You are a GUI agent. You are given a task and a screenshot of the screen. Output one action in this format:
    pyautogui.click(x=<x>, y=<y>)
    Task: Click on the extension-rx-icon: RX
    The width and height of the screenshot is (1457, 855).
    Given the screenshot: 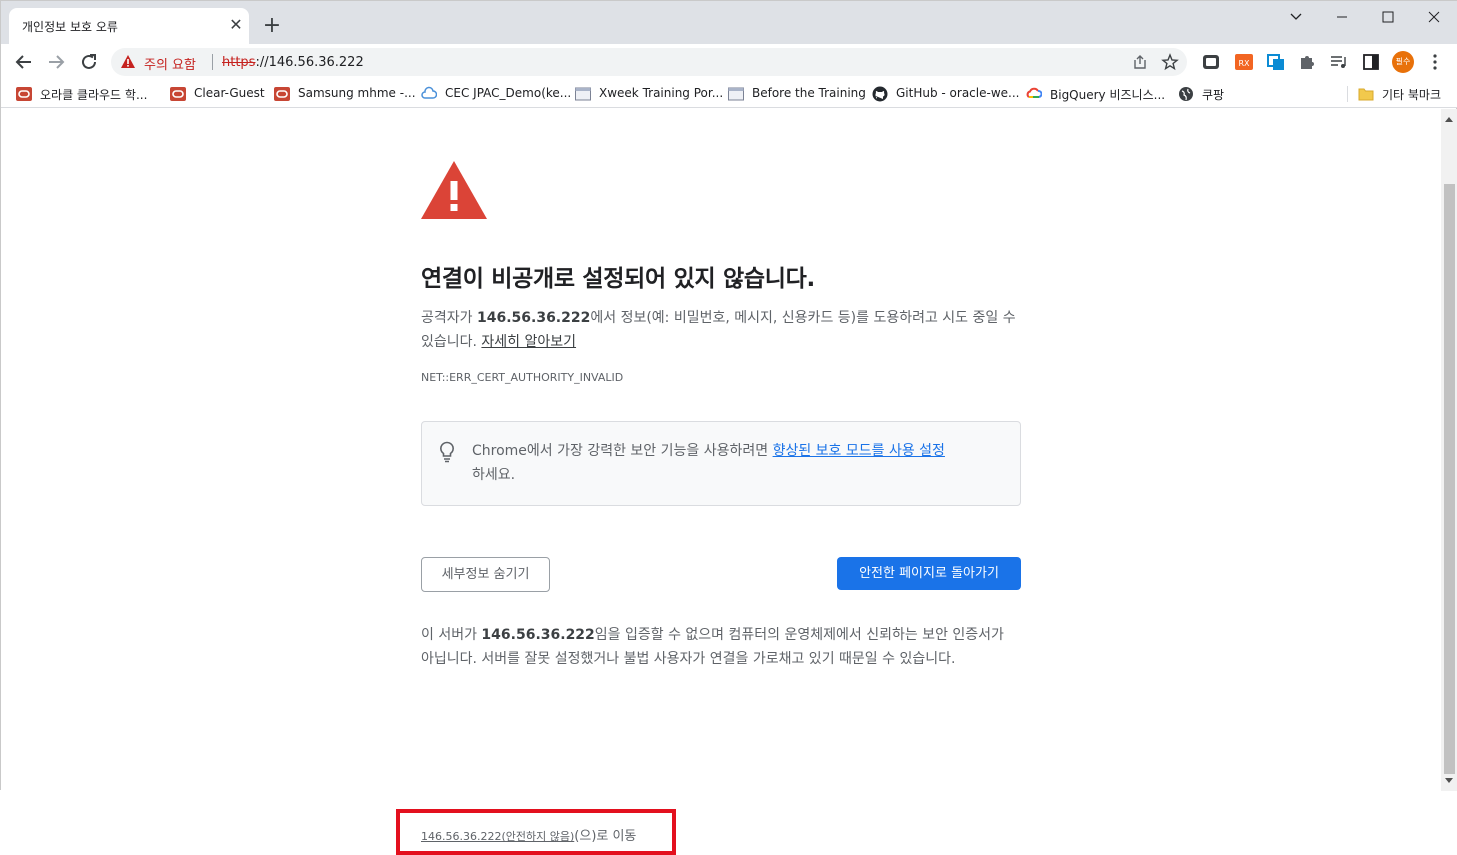 What is the action you would take?
    pyautogui.click(x=1244, y=62)
    